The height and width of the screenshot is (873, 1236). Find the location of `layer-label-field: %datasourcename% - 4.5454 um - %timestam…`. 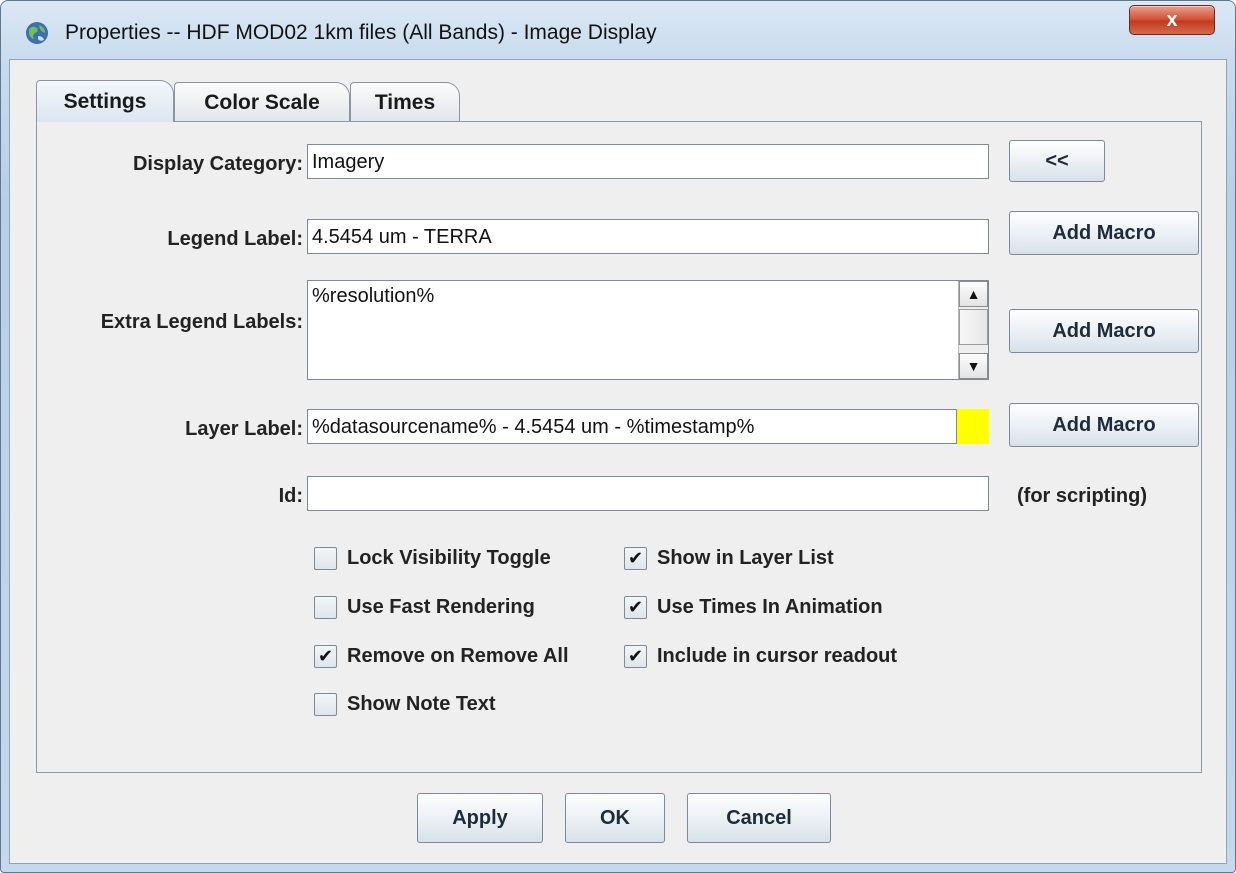

layer-label-field: %datasourcename% - 4.5454 um - %timestam… is located at coordinates (632, 426).